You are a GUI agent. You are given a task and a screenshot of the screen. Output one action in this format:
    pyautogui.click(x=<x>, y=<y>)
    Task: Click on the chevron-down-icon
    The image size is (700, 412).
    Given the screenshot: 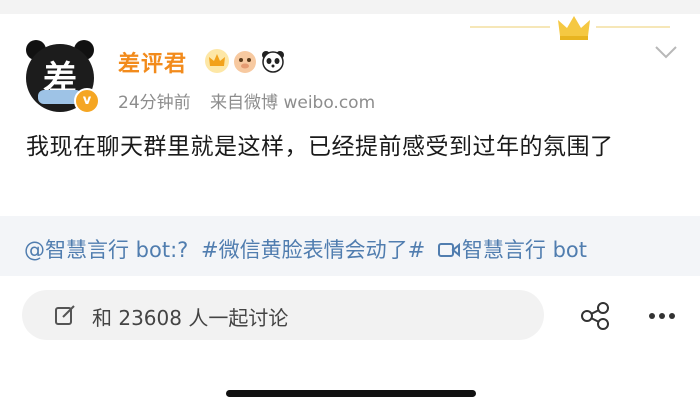 What is the action you would take?
    pyautogui.click(x=666, y=52)
    